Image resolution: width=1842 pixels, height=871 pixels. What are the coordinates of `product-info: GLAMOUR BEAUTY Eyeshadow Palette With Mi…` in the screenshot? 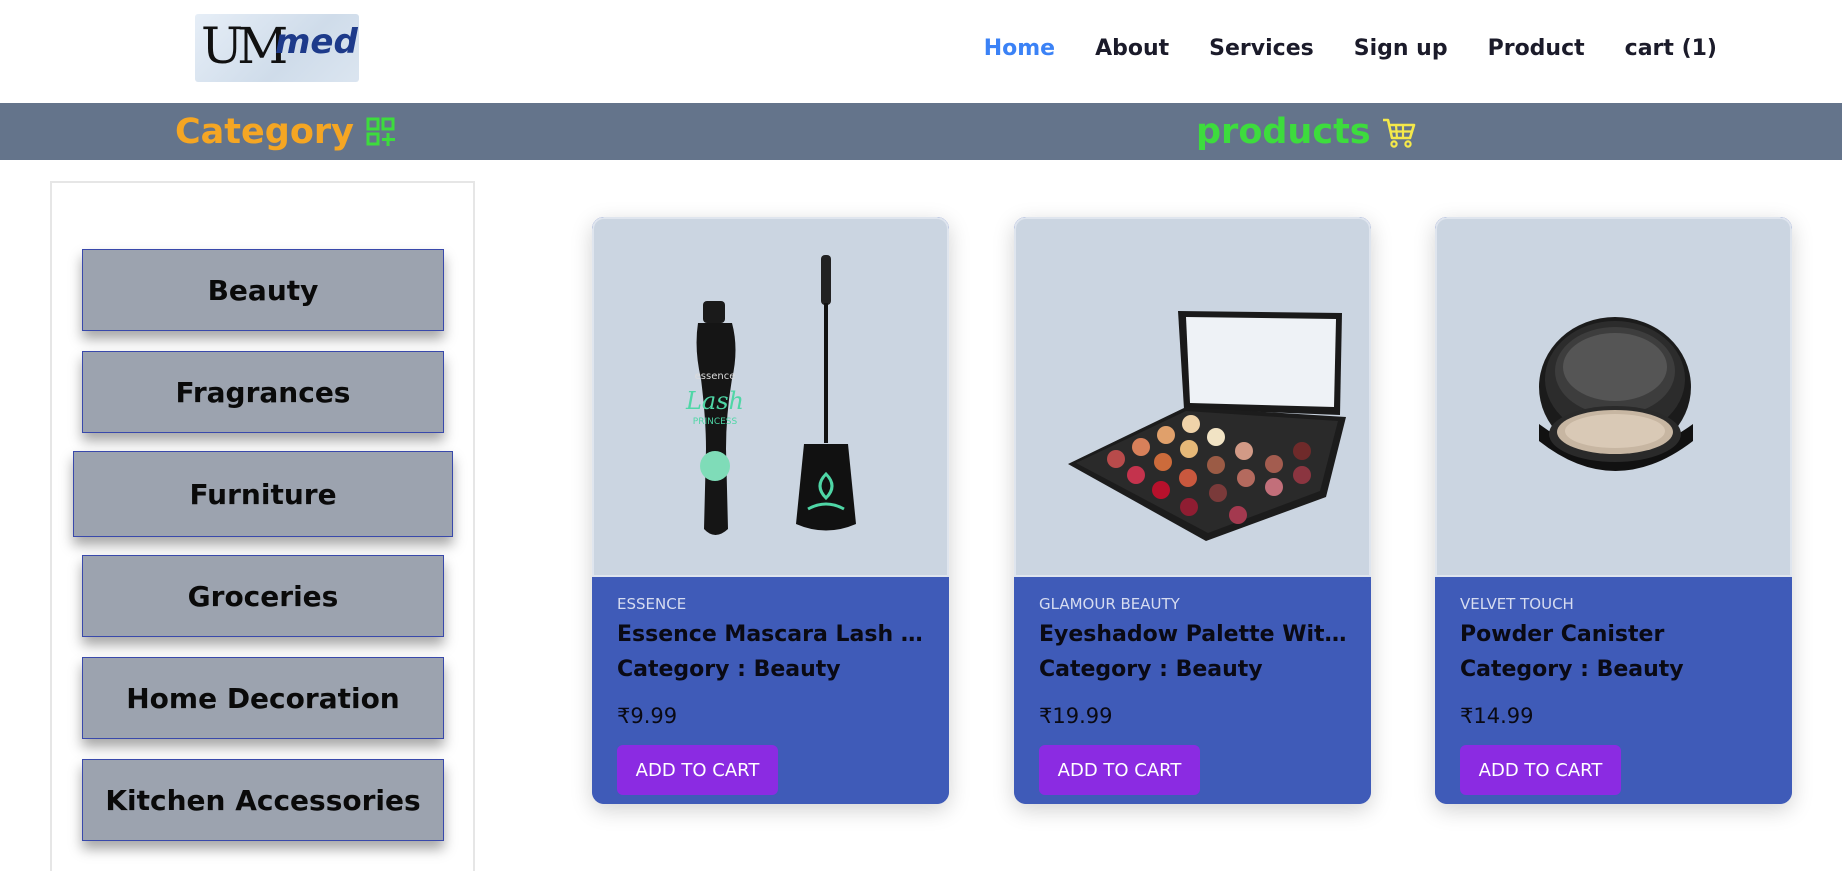 It's located at (1192, 691).